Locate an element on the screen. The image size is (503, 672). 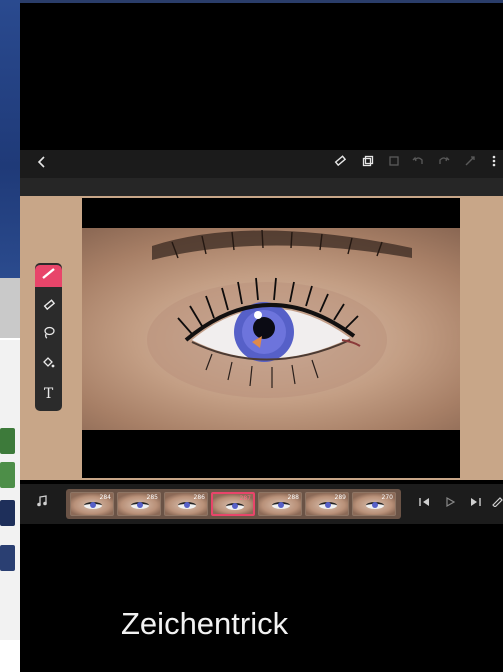
play-button is located at coordinates (450, 504).